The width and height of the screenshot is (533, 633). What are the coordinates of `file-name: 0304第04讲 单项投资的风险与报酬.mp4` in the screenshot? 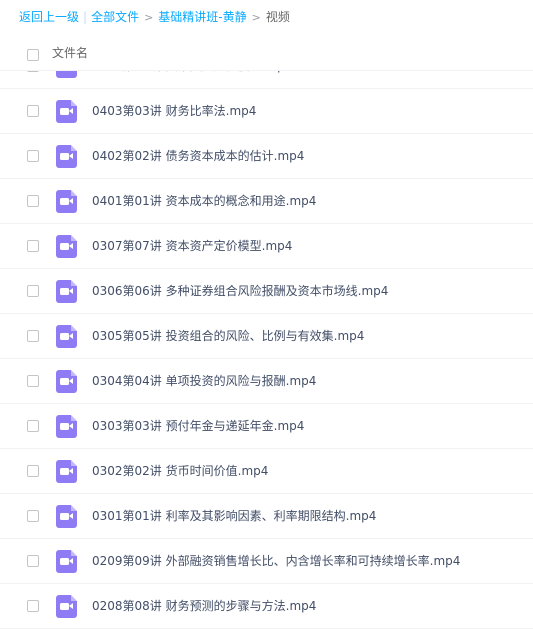 It's located at (204, 381).